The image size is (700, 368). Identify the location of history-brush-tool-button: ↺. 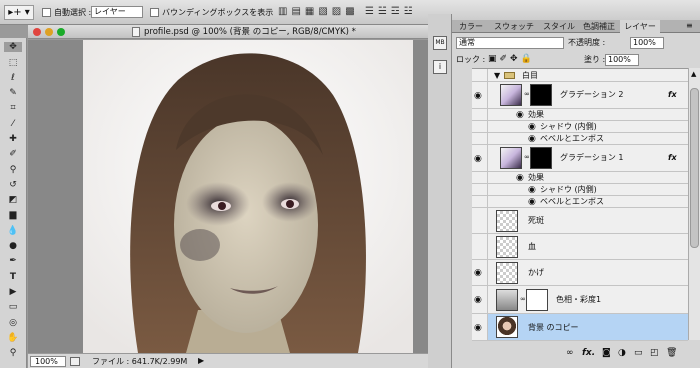
(13, 185).